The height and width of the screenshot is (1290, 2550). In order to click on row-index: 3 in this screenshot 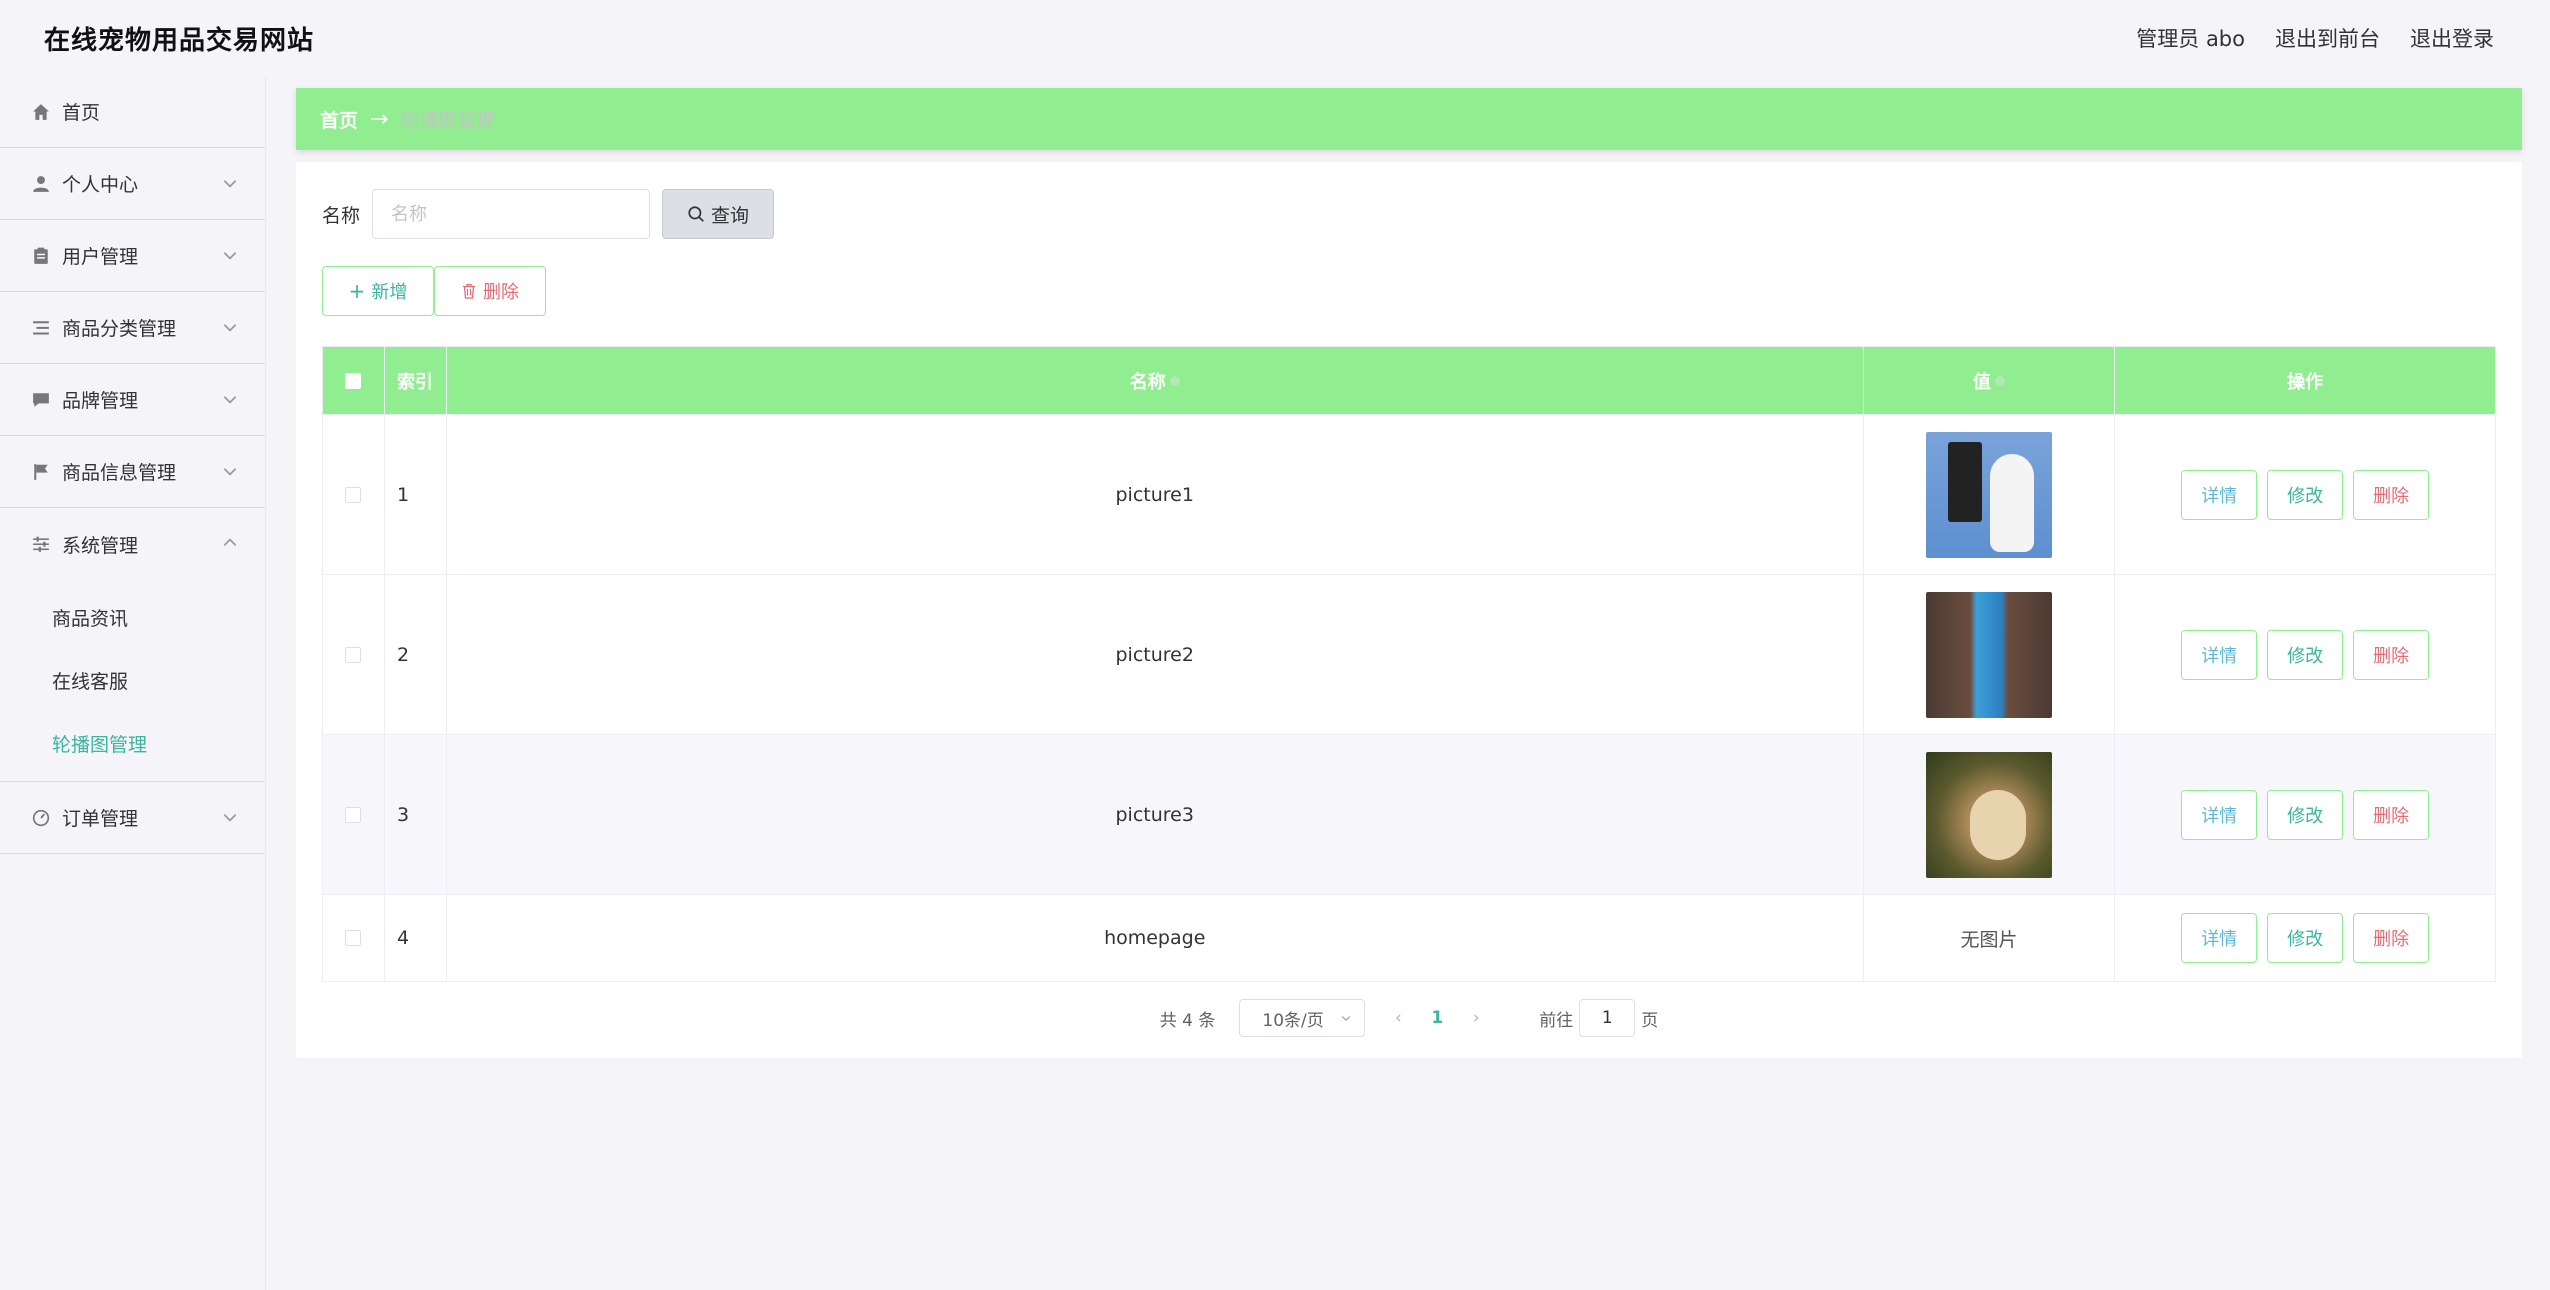, I will do `click(416, 814)`.